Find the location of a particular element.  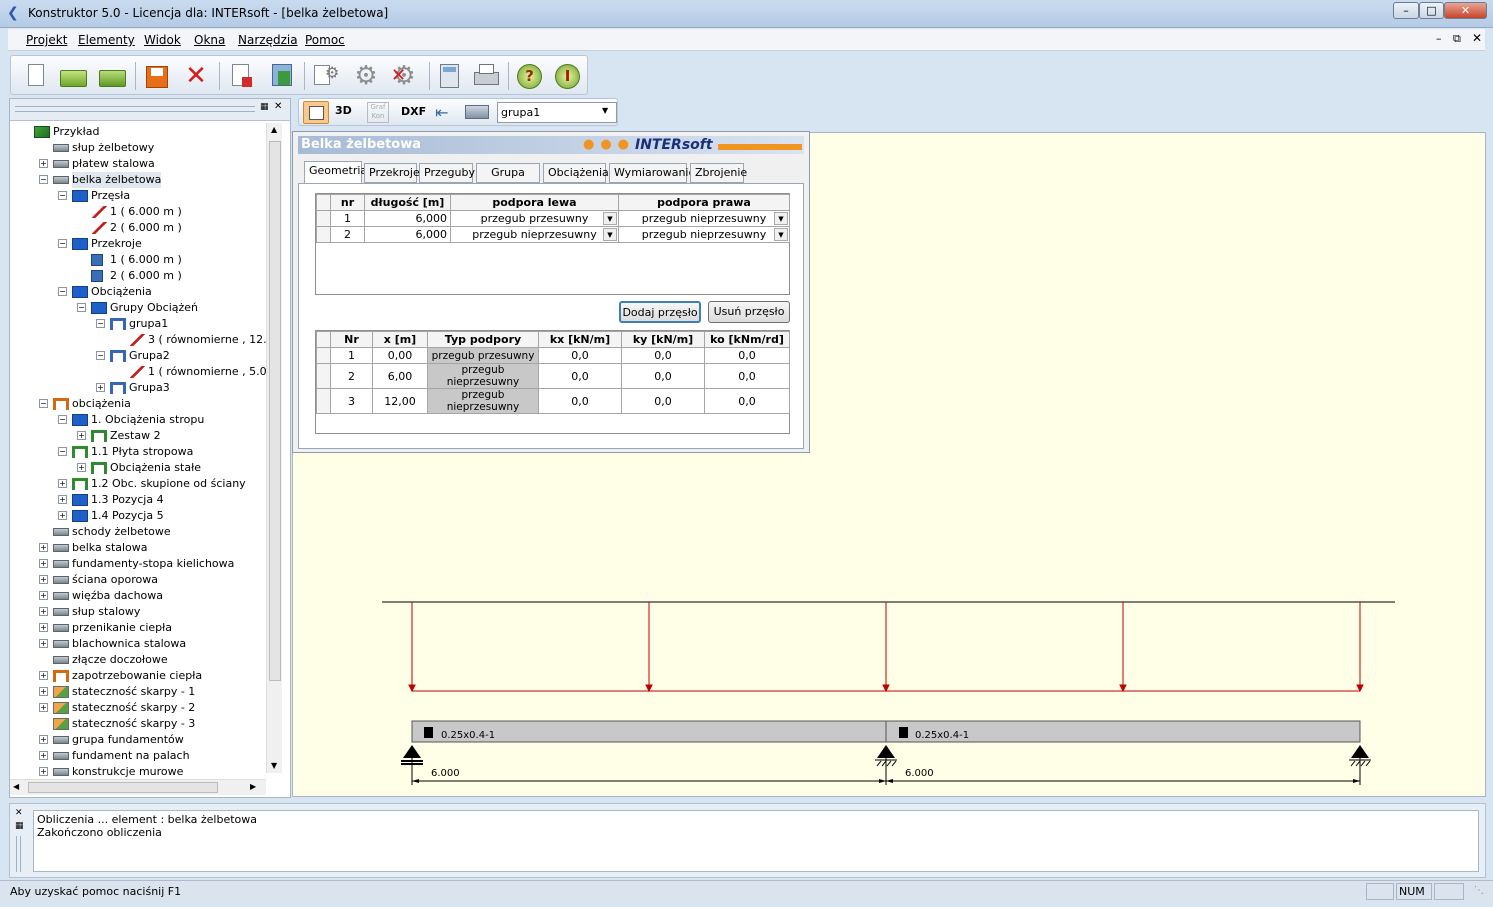

cell-x: 12,00 is located at coordinates (400, 401).